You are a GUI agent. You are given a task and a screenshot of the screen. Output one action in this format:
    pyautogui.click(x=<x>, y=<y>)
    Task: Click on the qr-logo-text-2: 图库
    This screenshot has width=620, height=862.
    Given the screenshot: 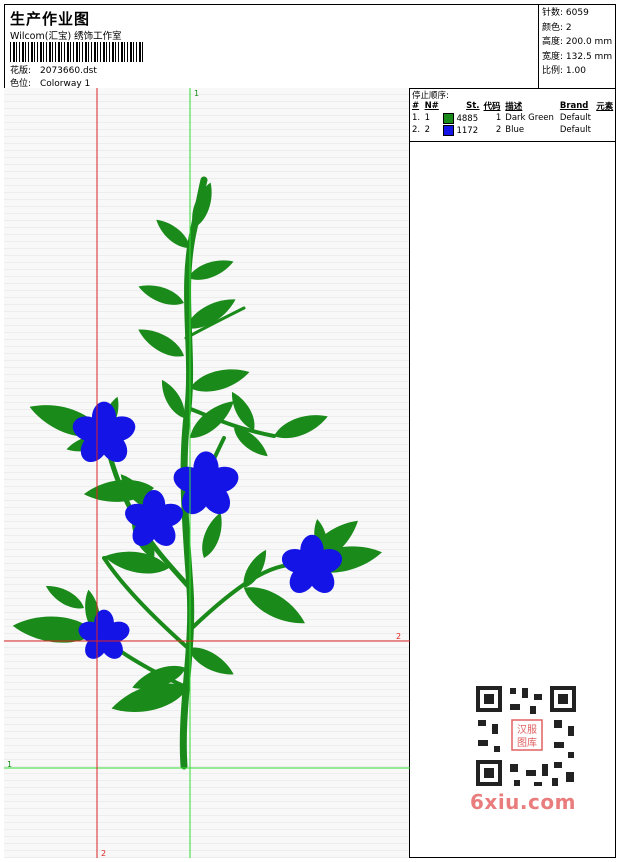 What is the action you would take?
    pyautogui.click(x=527, y=742)
    